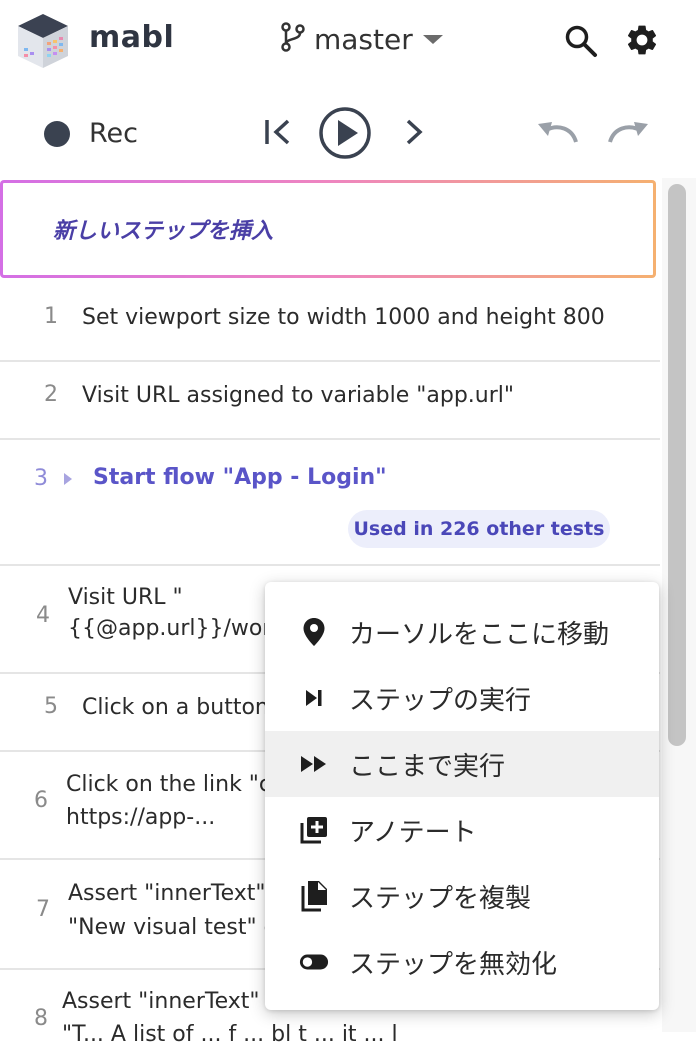  I want to click on search-icon, so click(581, 43).